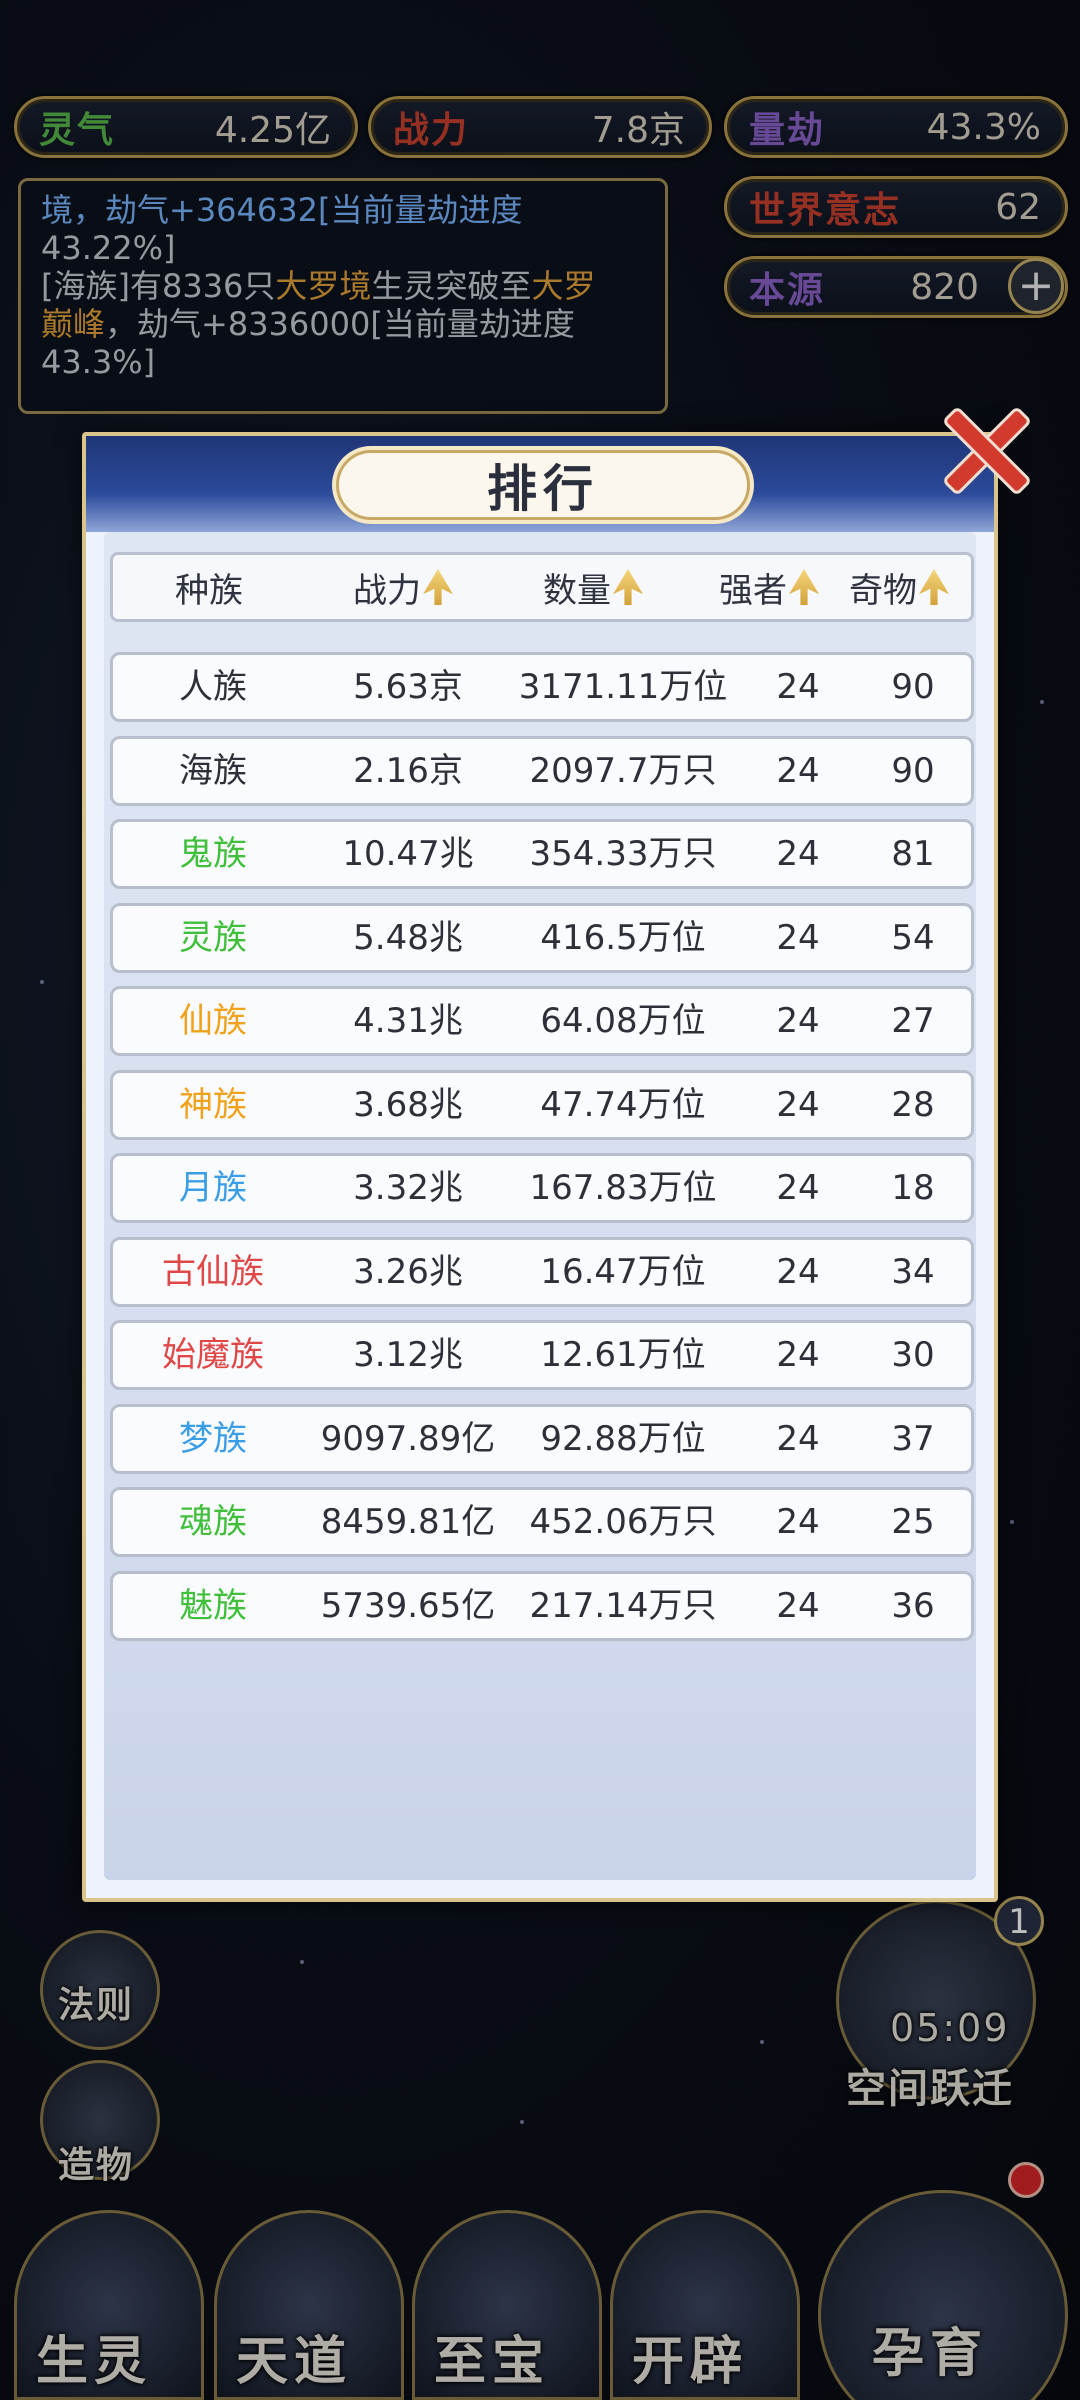  I want to click on table-row: 神族 3.68兆 47.74万位 24 28, so click(542, 1104).